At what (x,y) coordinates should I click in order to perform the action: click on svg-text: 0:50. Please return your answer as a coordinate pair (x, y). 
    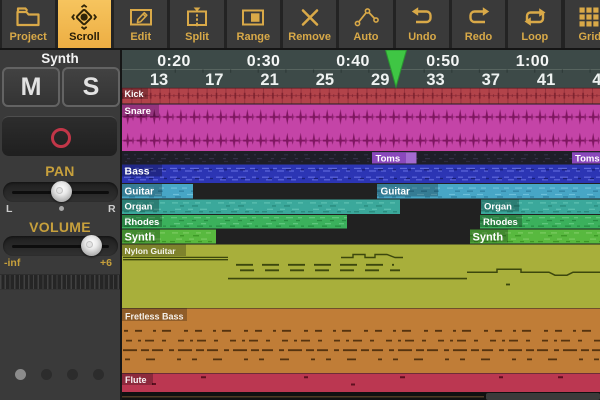
    Looking at the image, I should click on (443, 61).